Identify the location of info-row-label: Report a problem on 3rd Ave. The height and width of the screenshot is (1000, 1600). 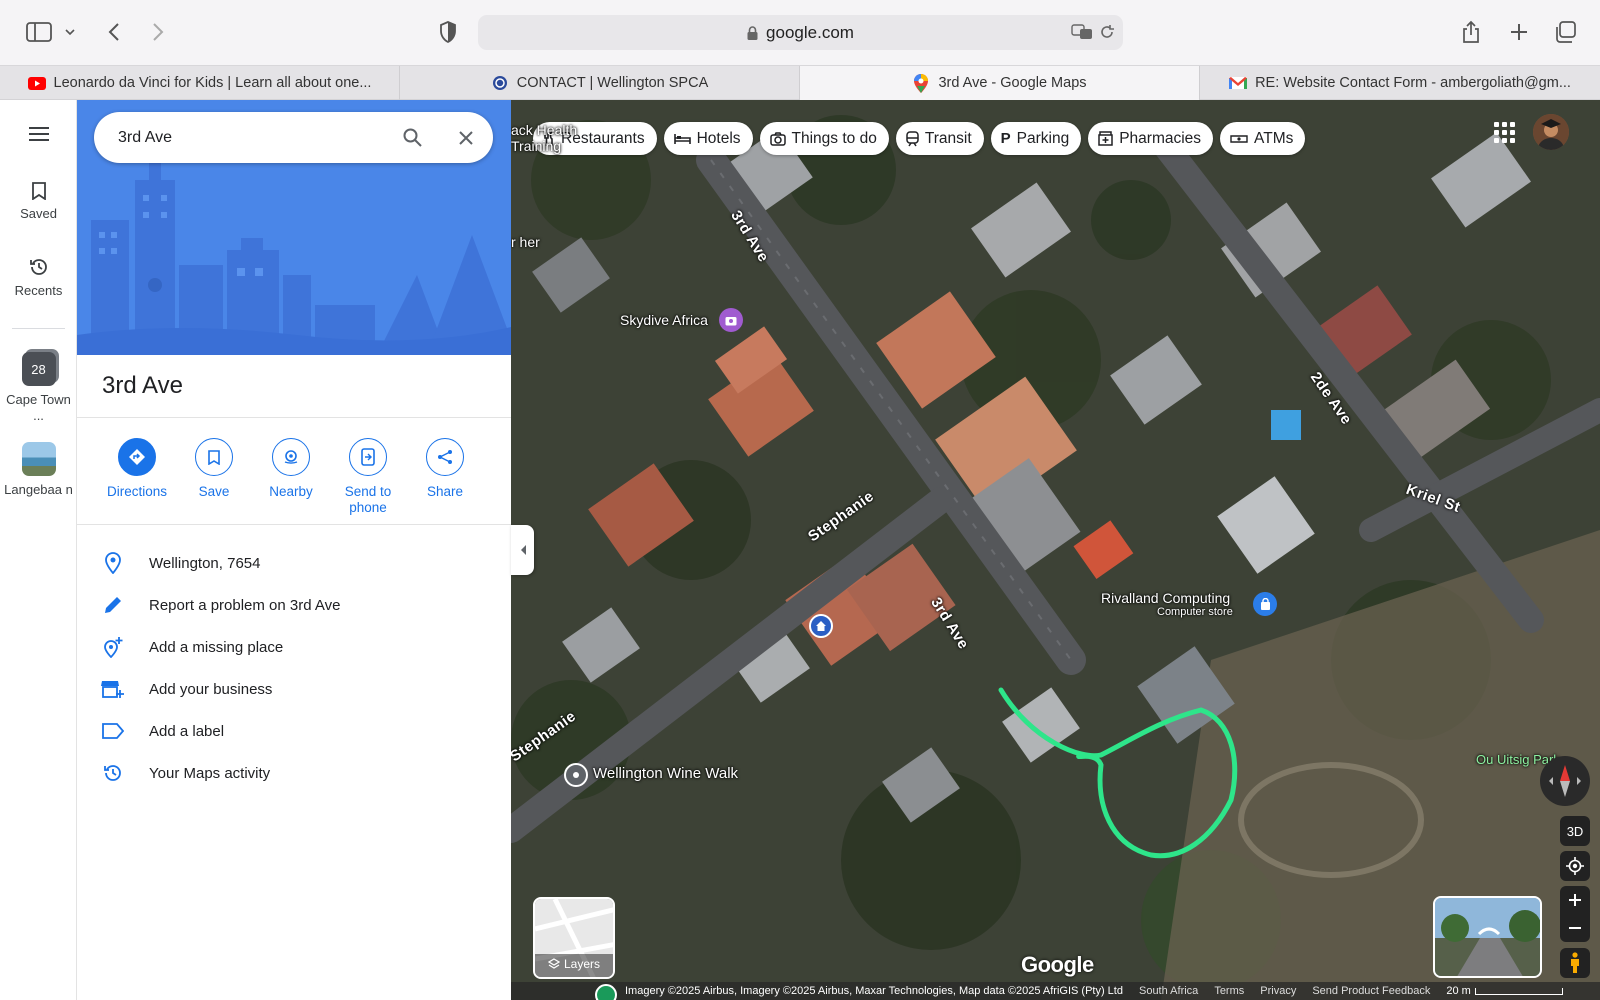
(245, 605).